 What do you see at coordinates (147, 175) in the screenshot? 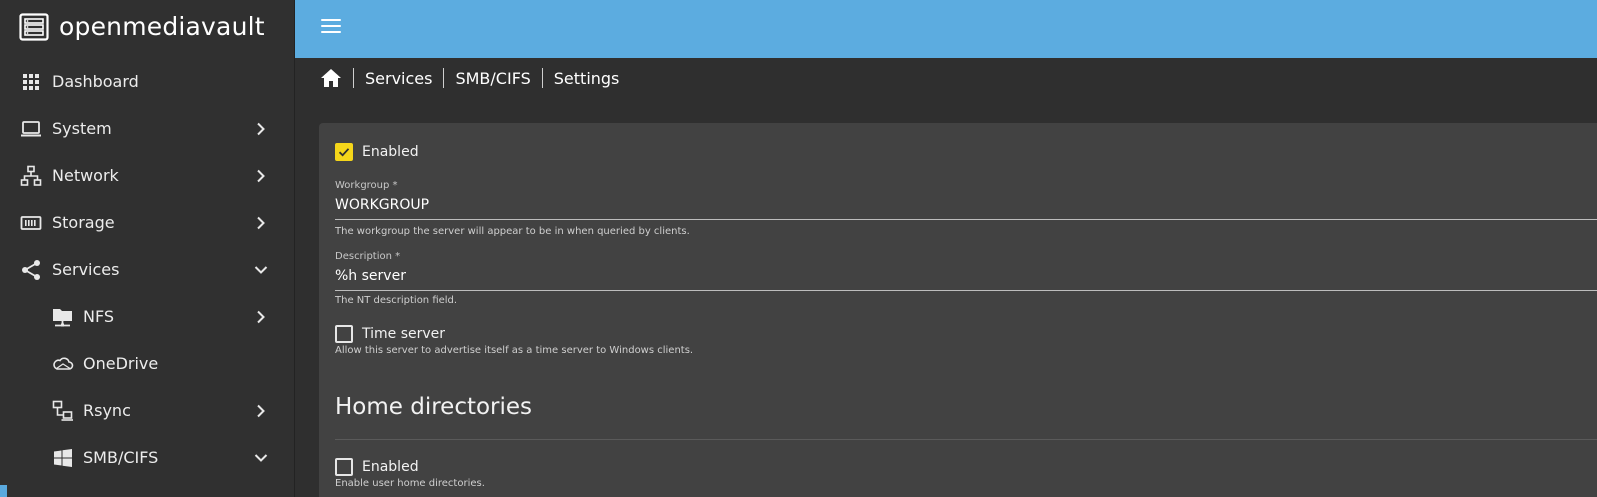
I see `sidebar-item-network: Network` at bounding box center [147, 175].